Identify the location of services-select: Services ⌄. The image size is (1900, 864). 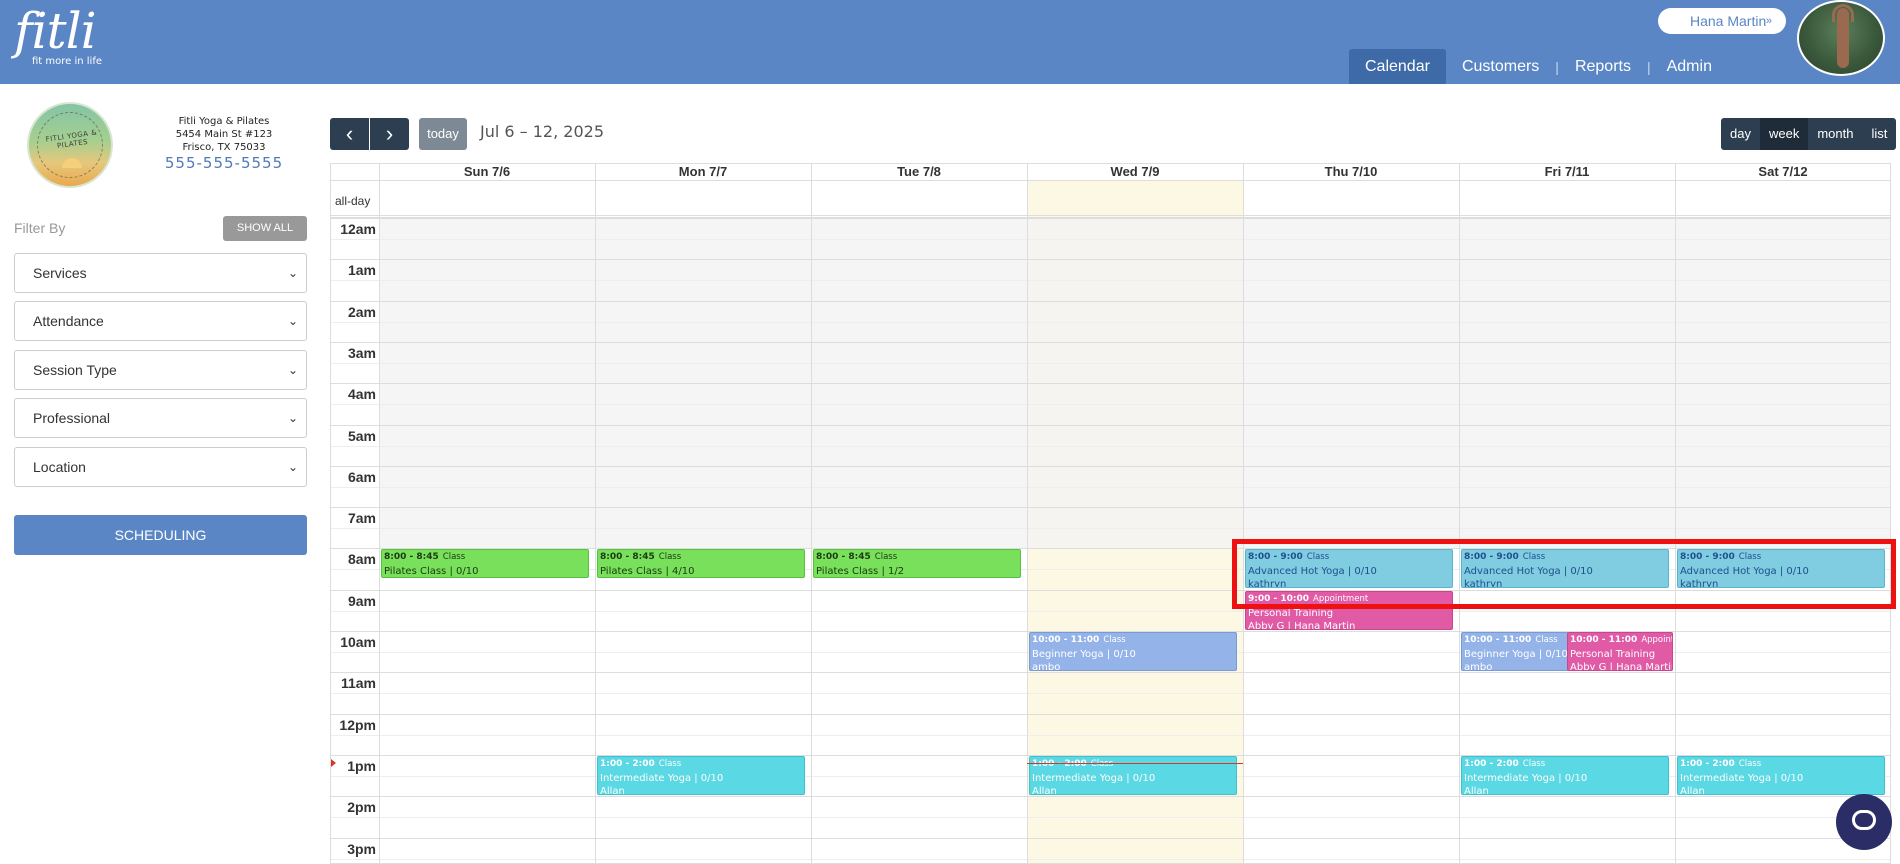
(160, 273).